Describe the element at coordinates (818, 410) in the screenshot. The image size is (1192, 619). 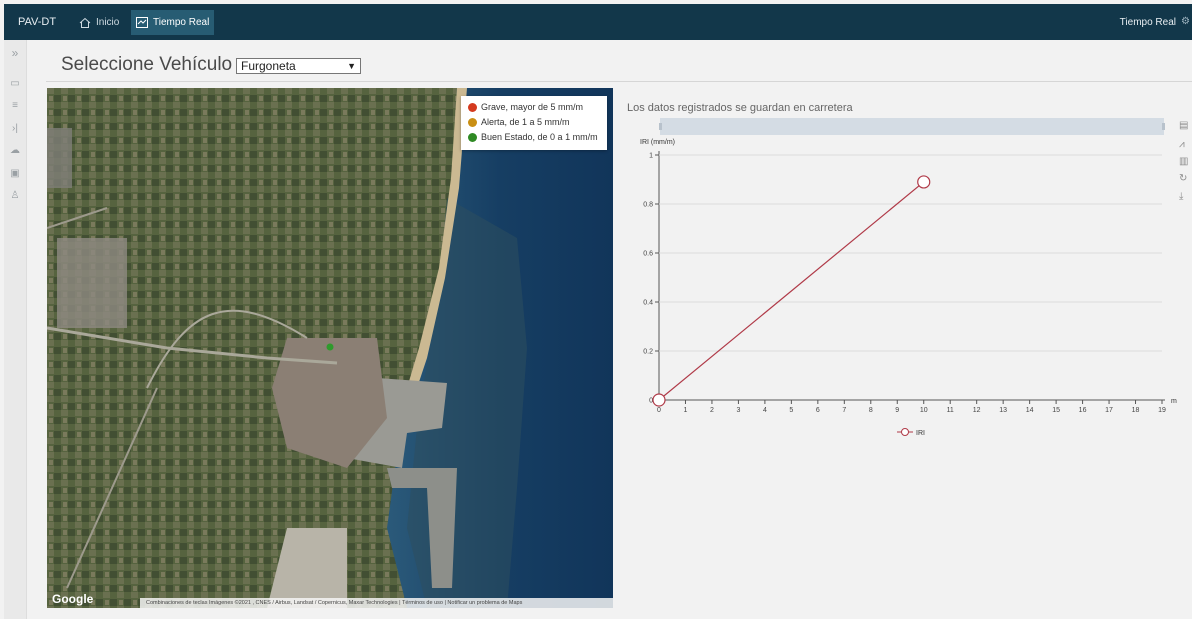
I see `x-tick-label: 6` at that location.